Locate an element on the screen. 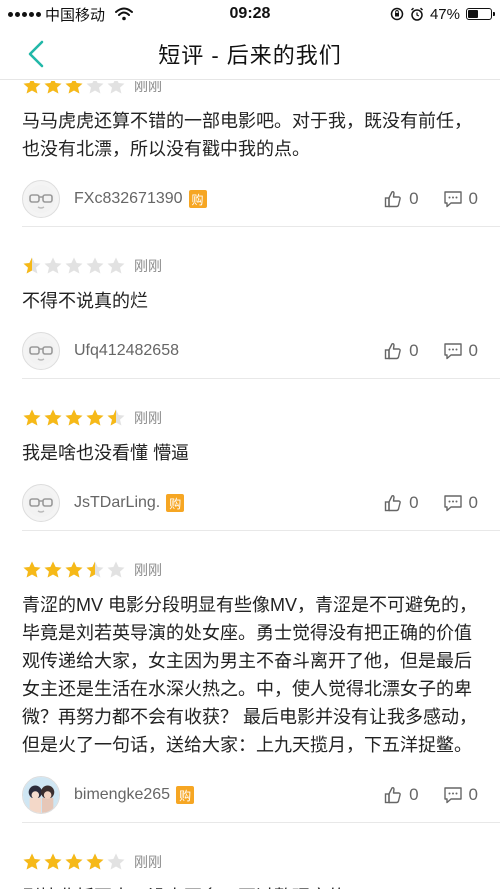 The image size is (500, 889). user-row: FXc832671390 购 0 0 is located at coordinates (250, 199).